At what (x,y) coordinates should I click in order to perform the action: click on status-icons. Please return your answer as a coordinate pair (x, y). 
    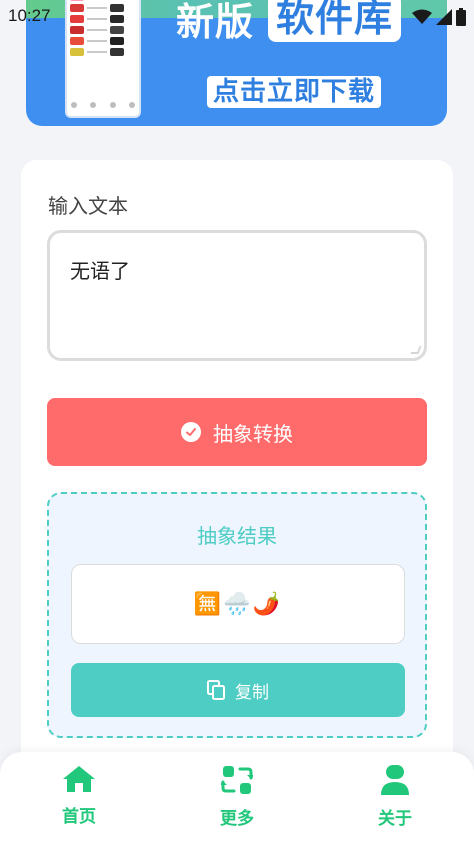
    Looking at the image, I should click on (439, 17).